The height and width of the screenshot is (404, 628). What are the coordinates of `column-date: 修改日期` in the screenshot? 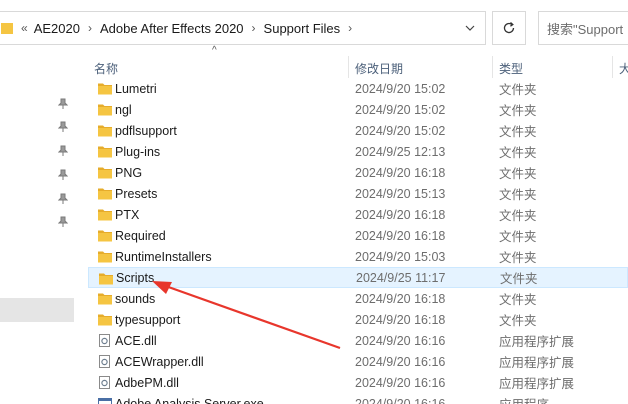 It's located at (379, 68).